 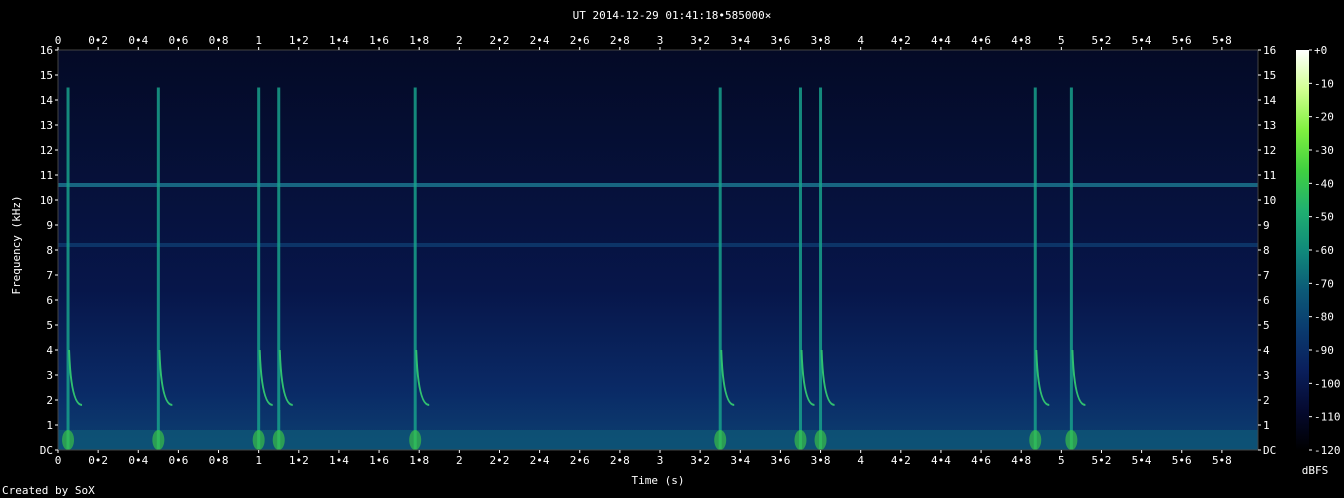 What do you see at coordinates (658, 440) in the screenshot?
I see `low-band` at bounding box center [658, 440].